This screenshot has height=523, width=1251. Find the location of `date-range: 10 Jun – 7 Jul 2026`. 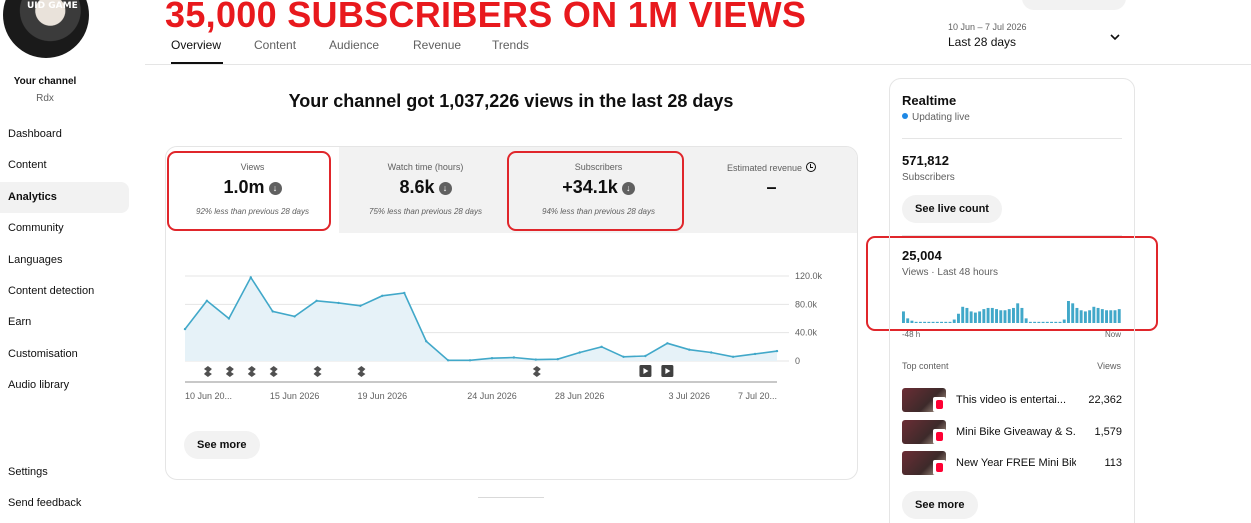

date-range: 10 Jun – 7 Jul 2026 is located at coordinates (987, 27).